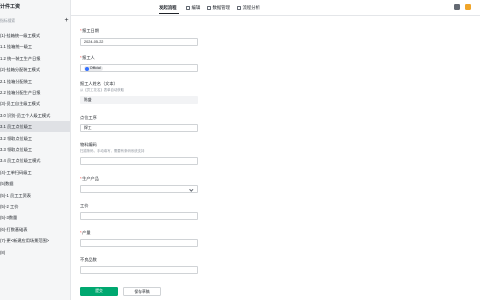  Describe the element at coordinates (35, 195) in the screenshot. I see `sidebar-item: (5)-1 员工工资表` at that location.